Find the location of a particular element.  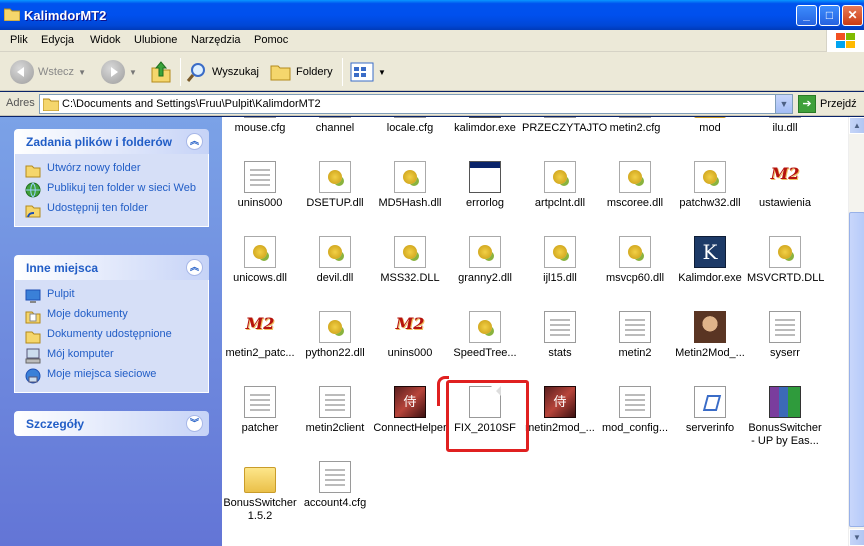

file-item: unicows.dll is located at coordinates (260, 260).